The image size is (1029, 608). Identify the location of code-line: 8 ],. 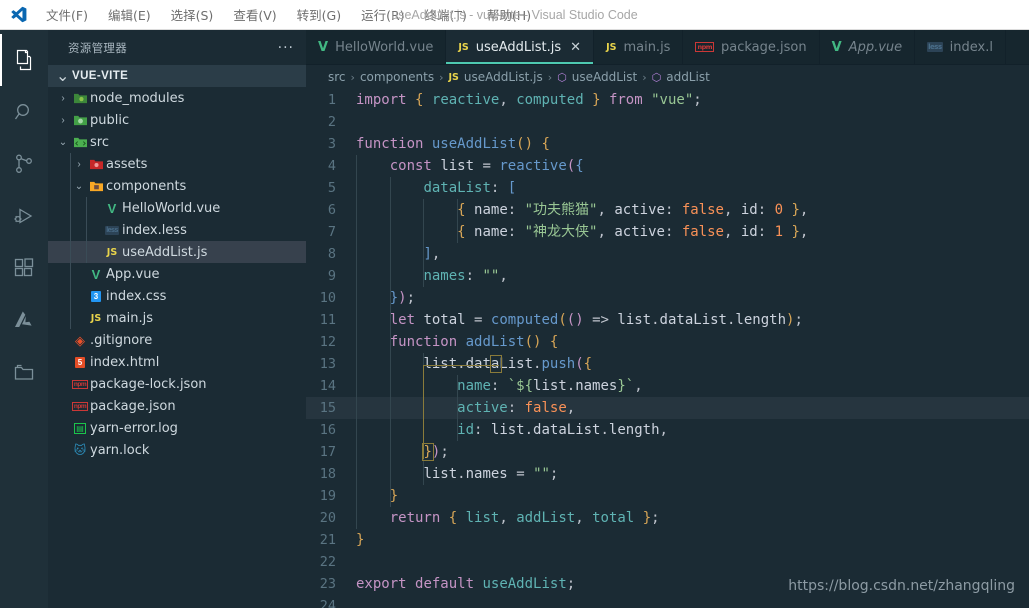
(667, 254).